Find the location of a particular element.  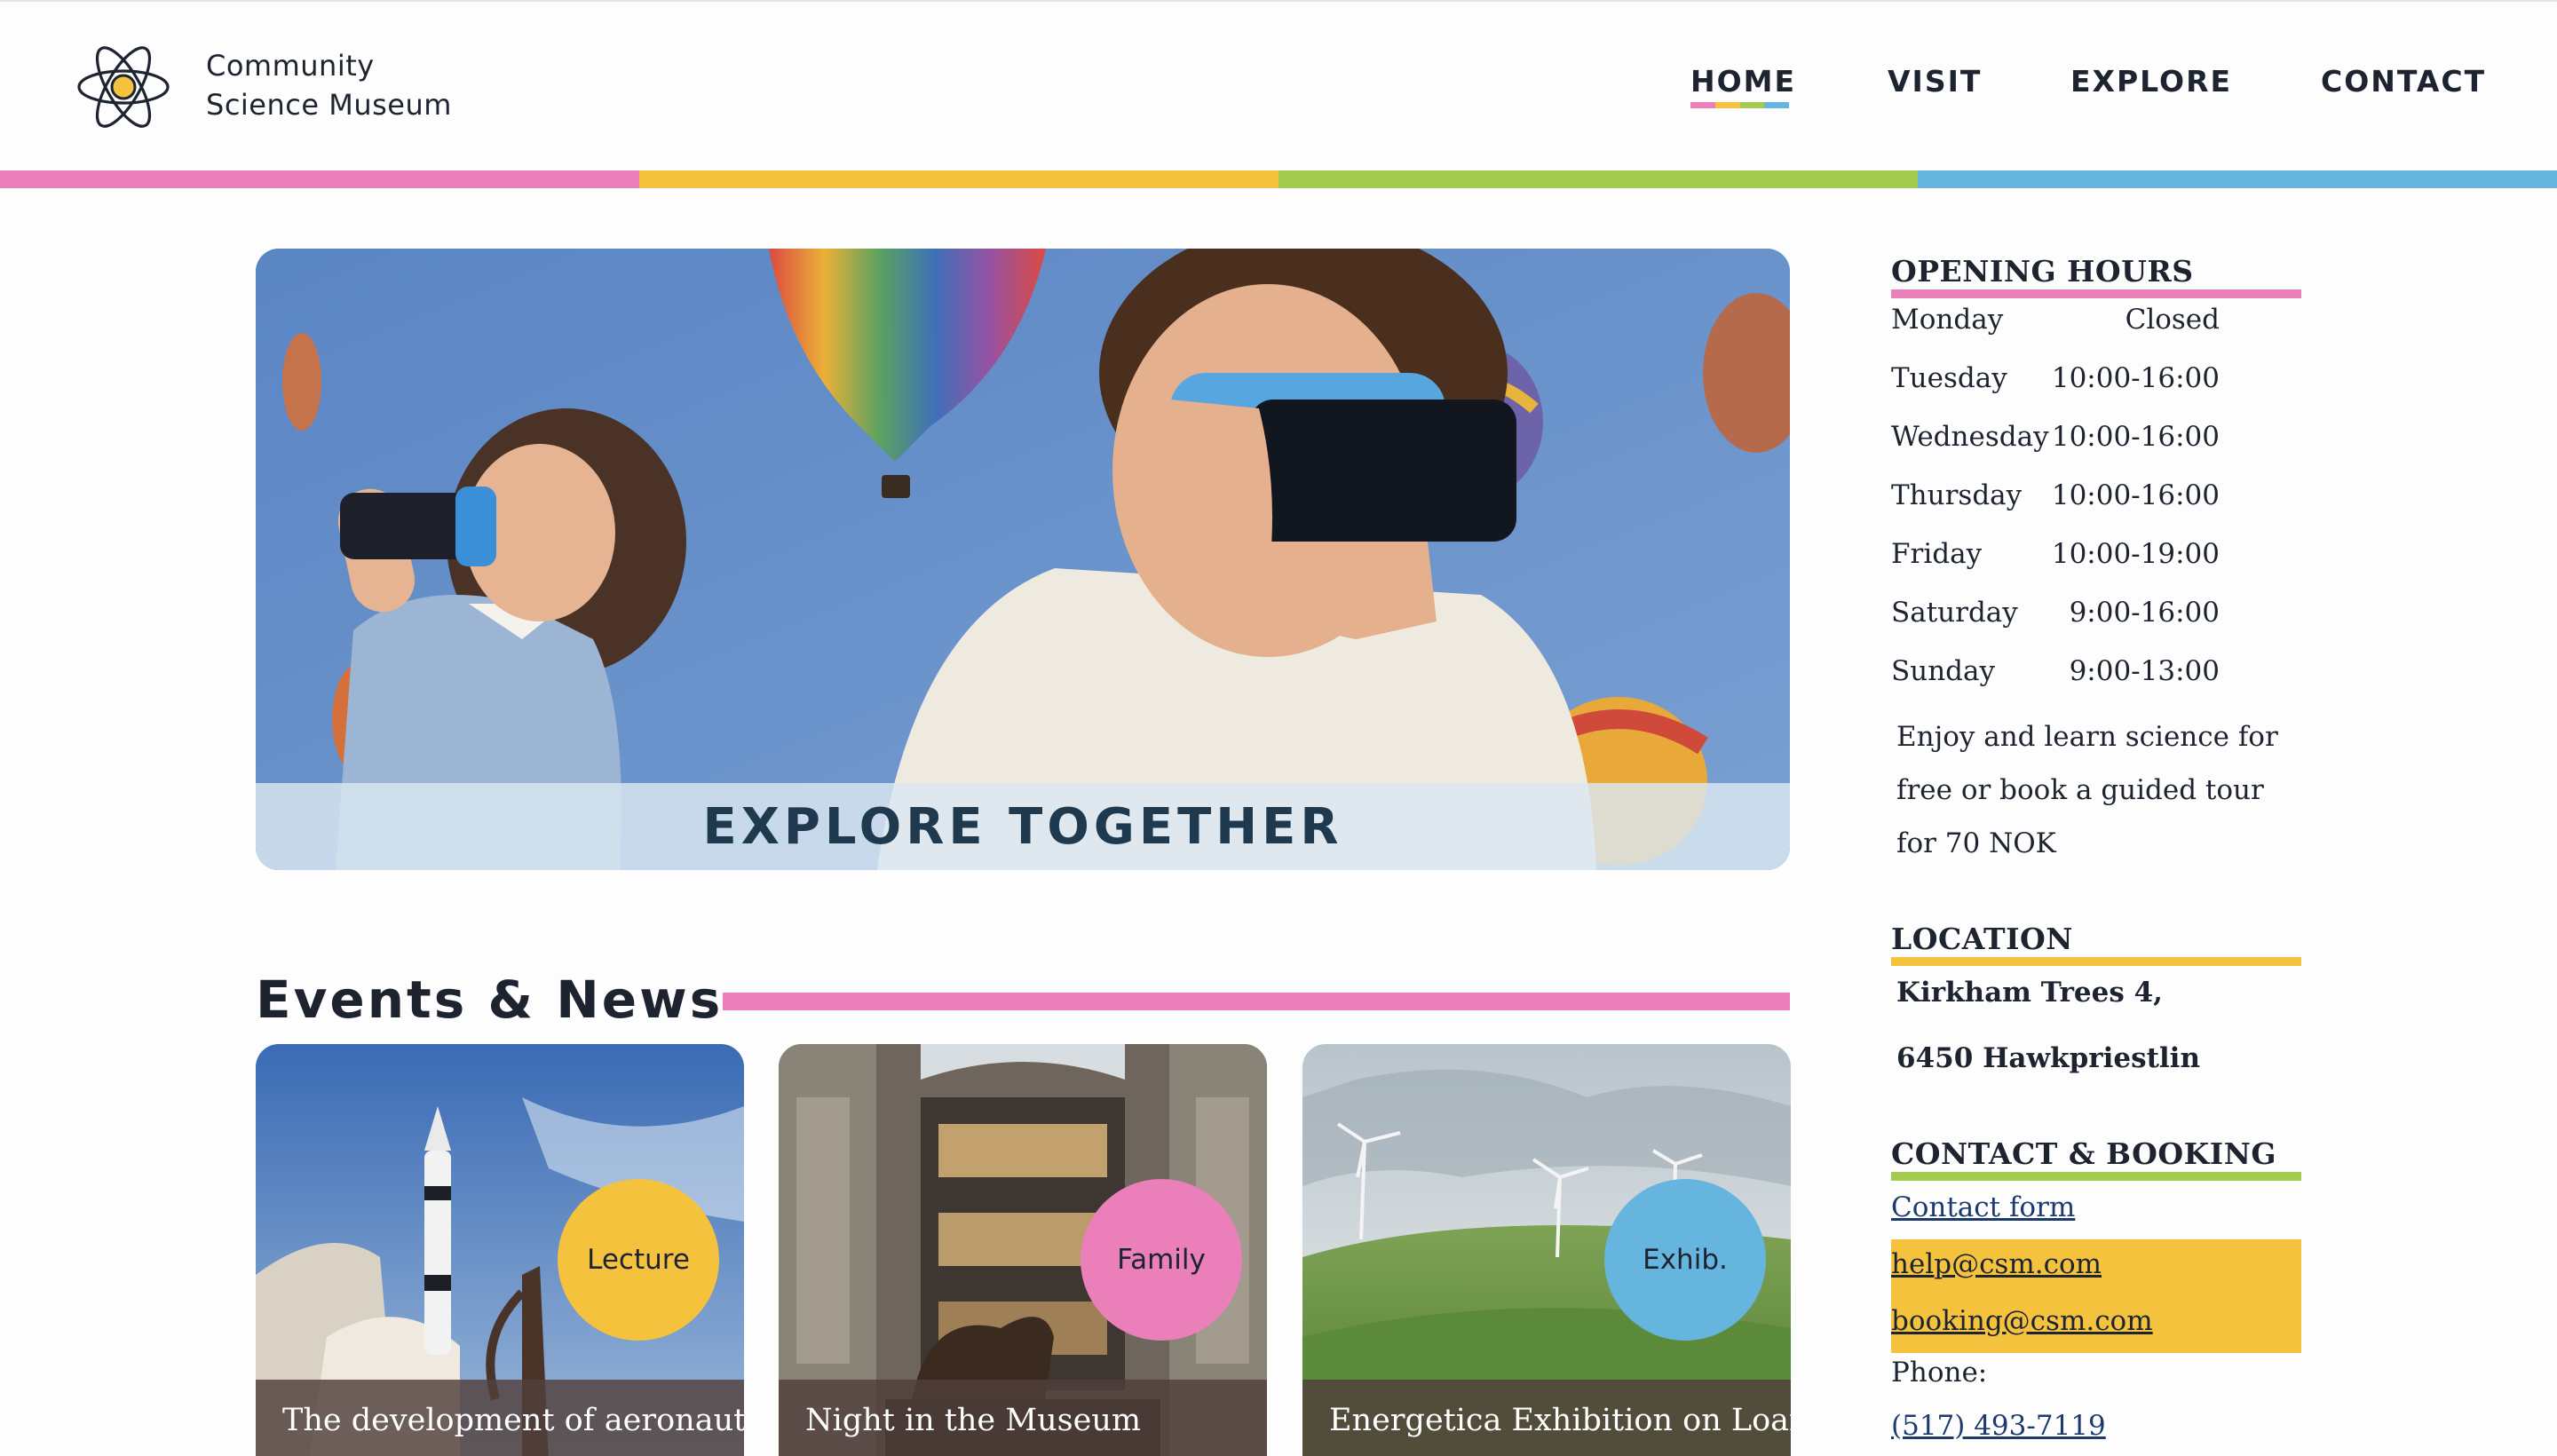

hours-row: Thursday 10:00-16:00 is located at coordinates (2055, 497).